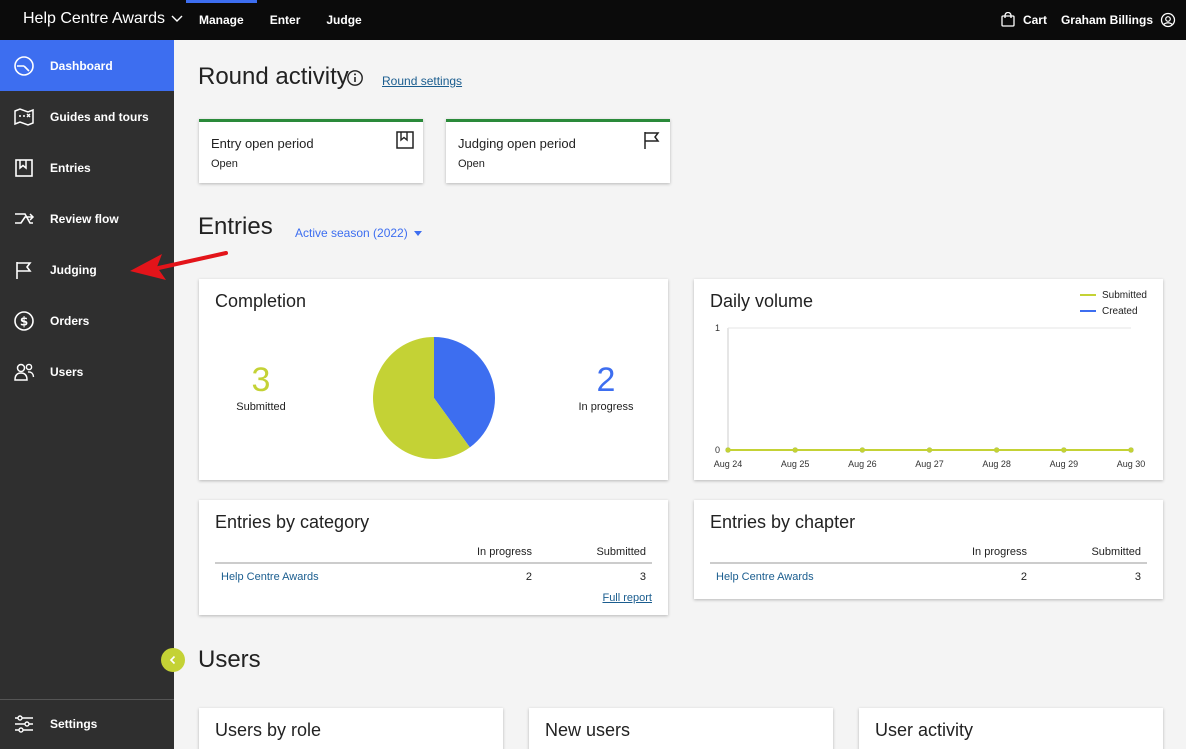 The image size is (1186, 749). I want to click on app-switcher: Help Centre Awards, so click(103, 19).